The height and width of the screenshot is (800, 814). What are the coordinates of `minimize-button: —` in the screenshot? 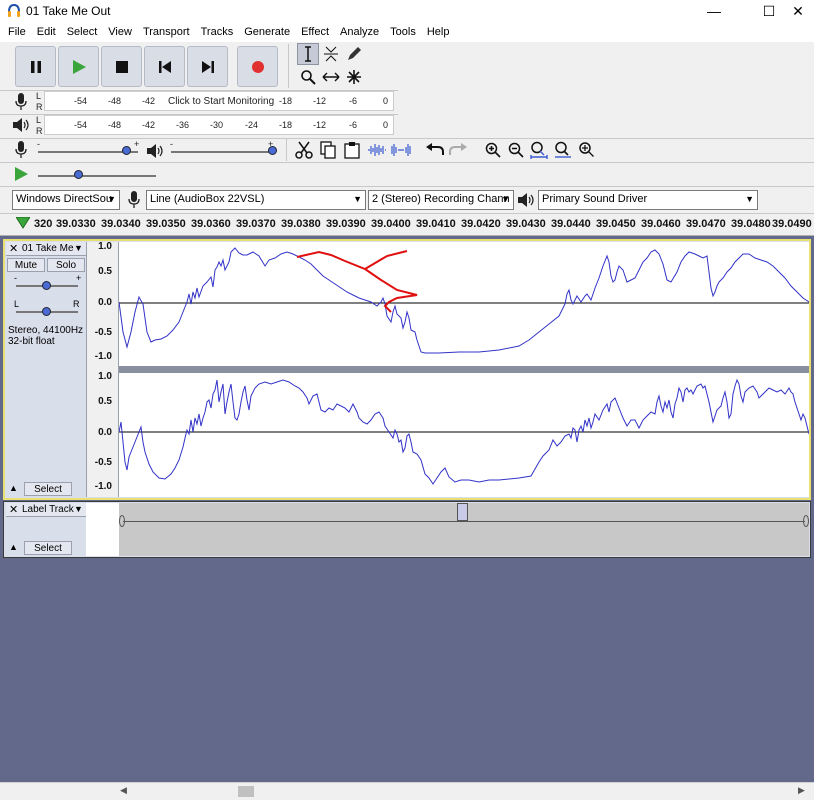 It's located at (714, 11).